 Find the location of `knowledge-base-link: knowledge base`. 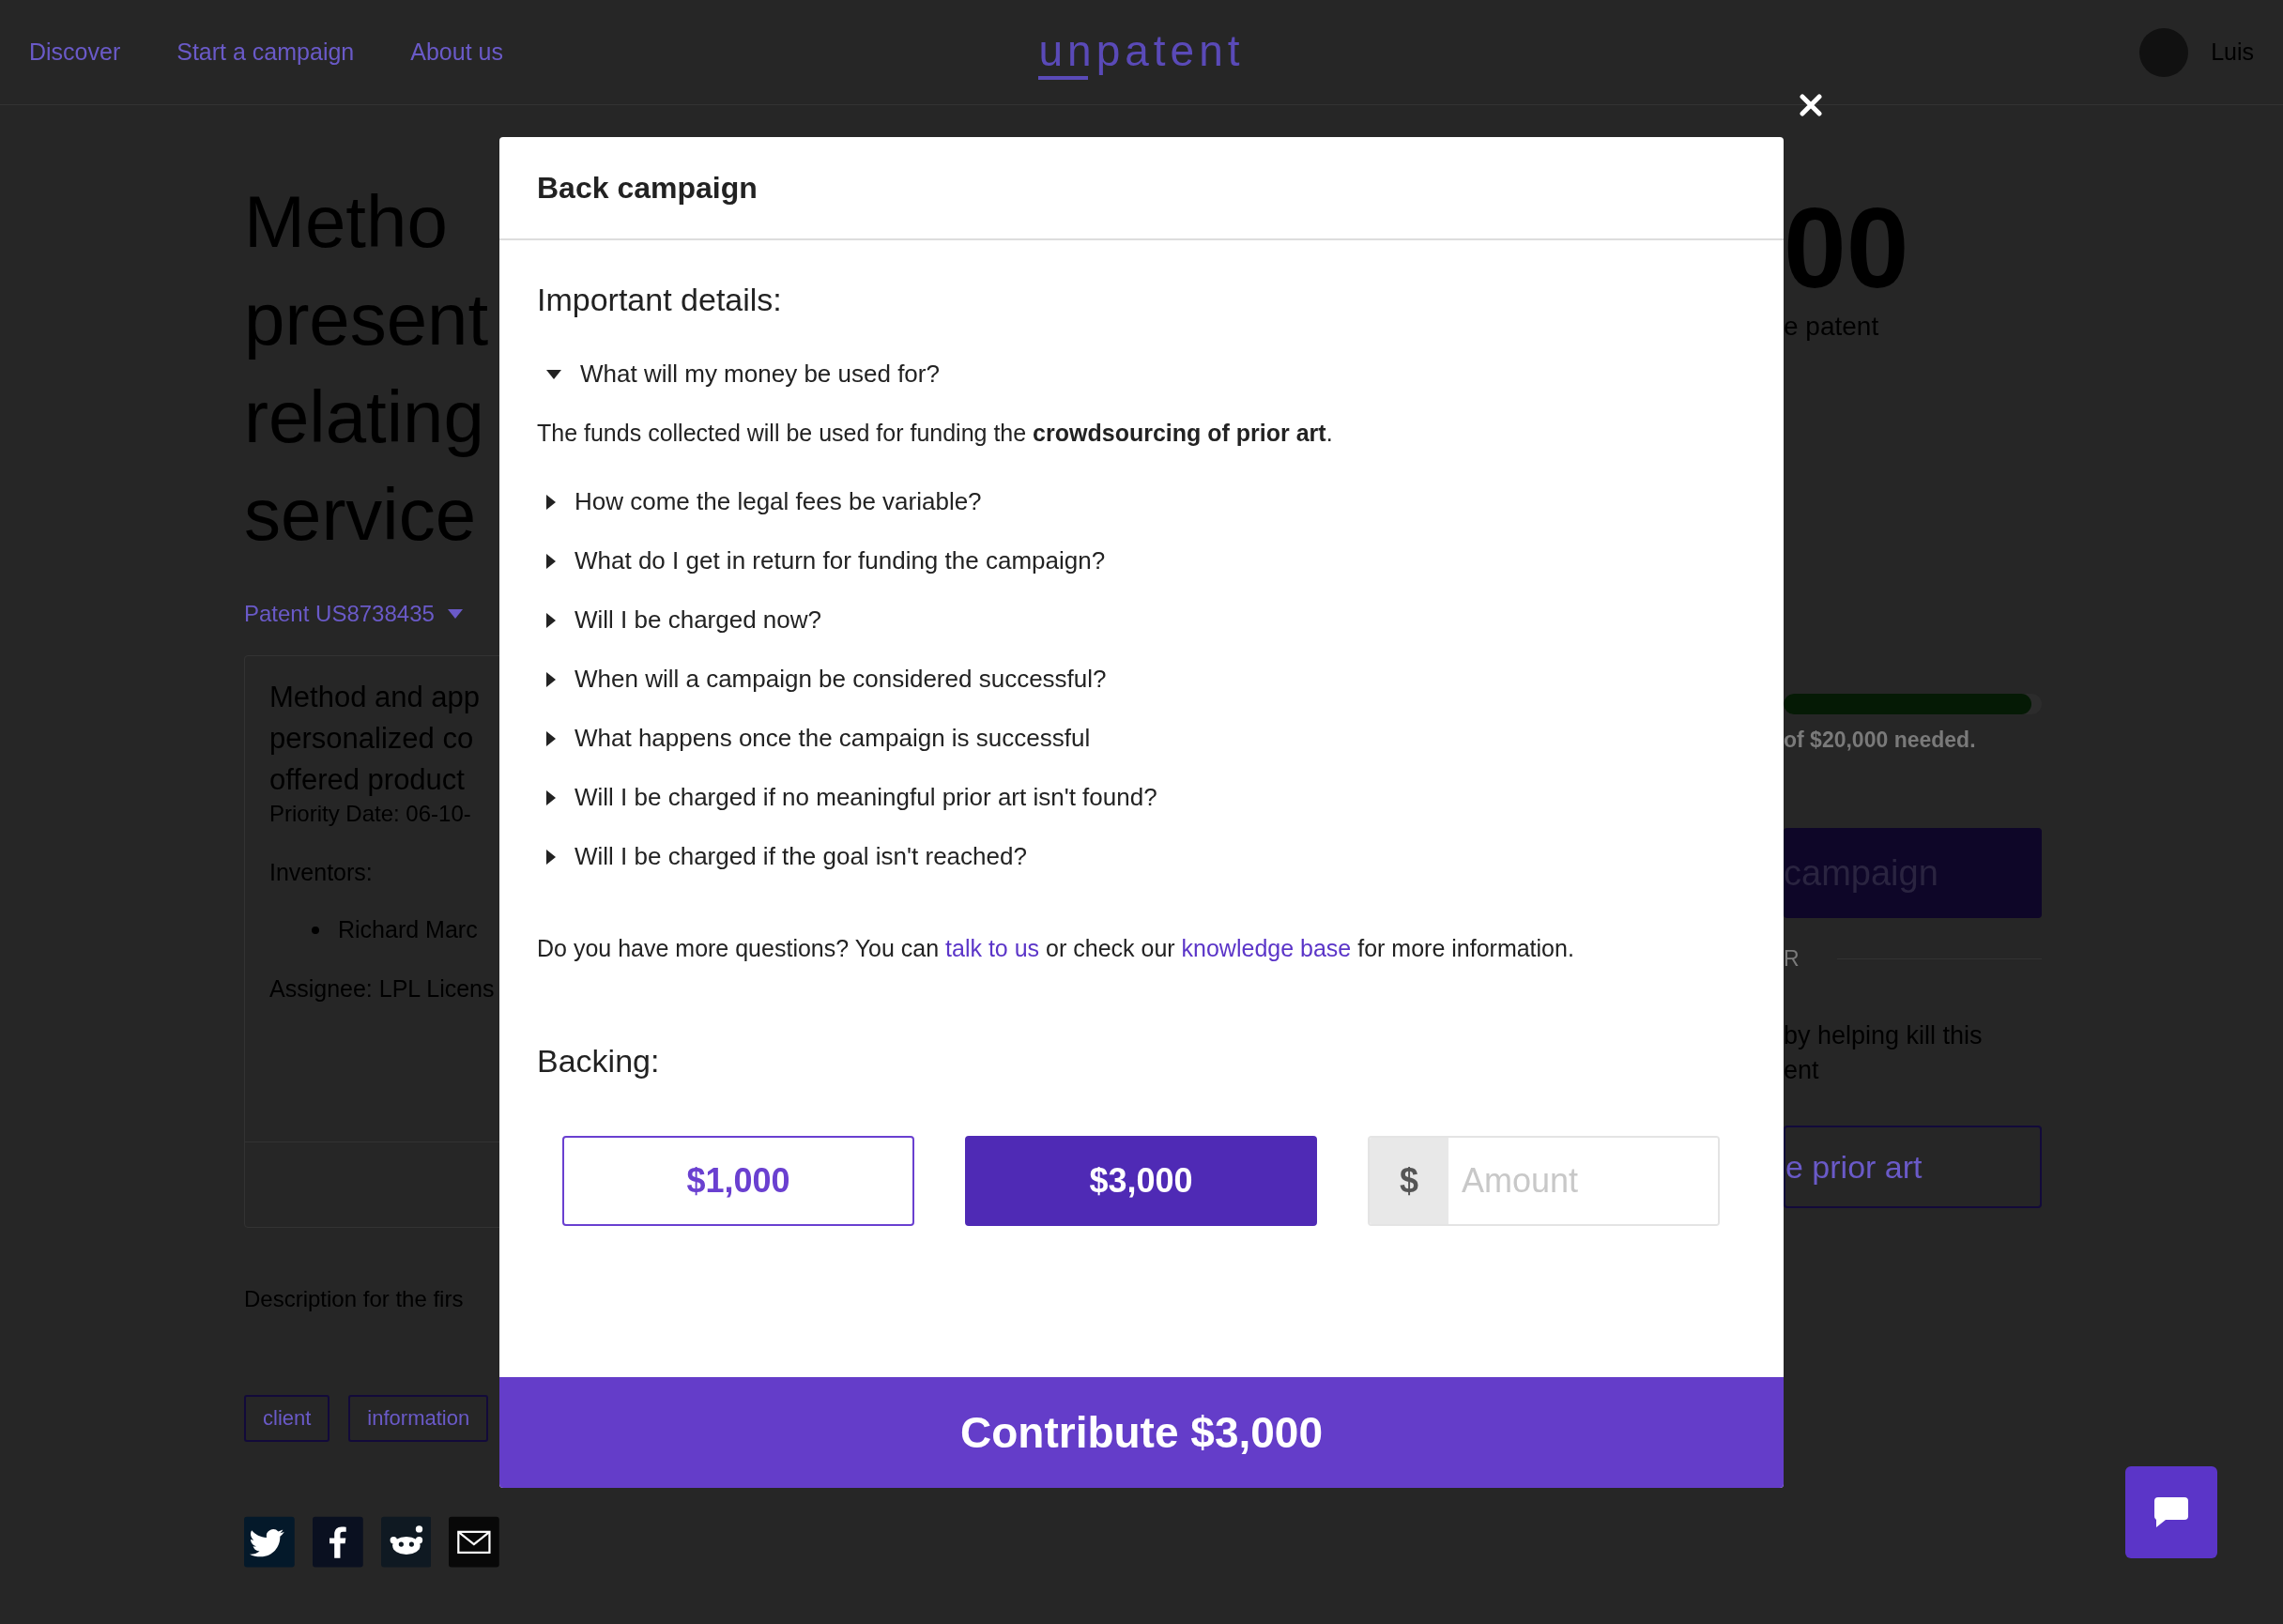

knowledge-base-link: knowledge base is located at coordinates (1266, 948).